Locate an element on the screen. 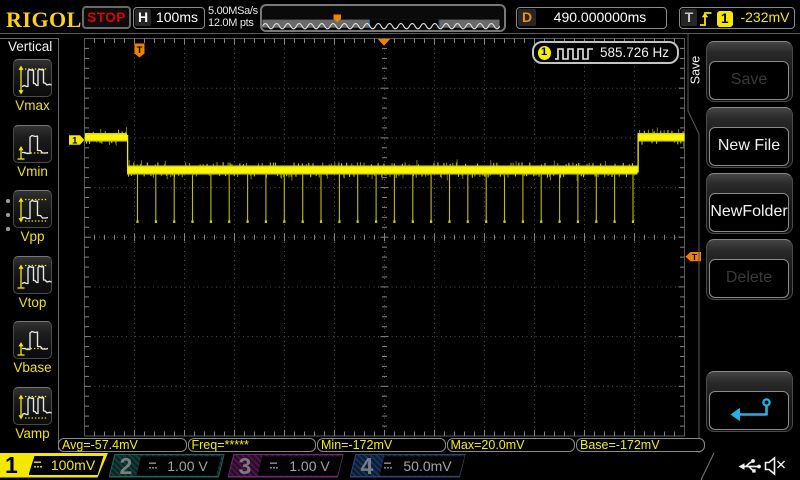  svg-text: 1 is located at coordinates (75, 141).